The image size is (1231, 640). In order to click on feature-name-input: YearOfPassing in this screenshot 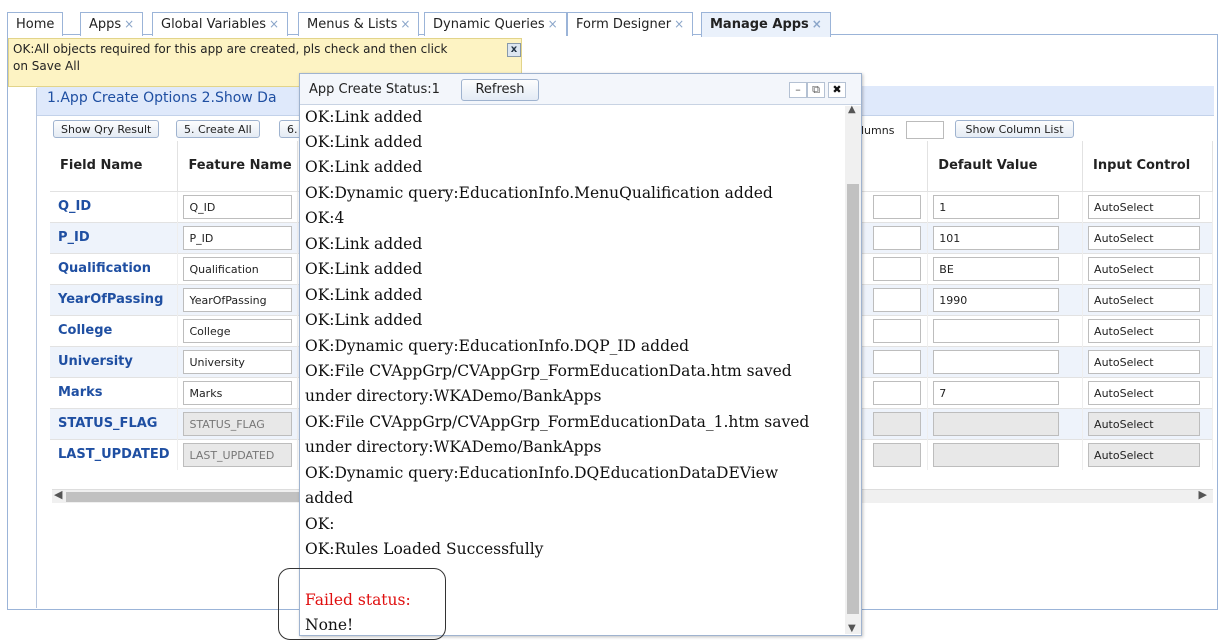, I will do `click(238, 299)`.